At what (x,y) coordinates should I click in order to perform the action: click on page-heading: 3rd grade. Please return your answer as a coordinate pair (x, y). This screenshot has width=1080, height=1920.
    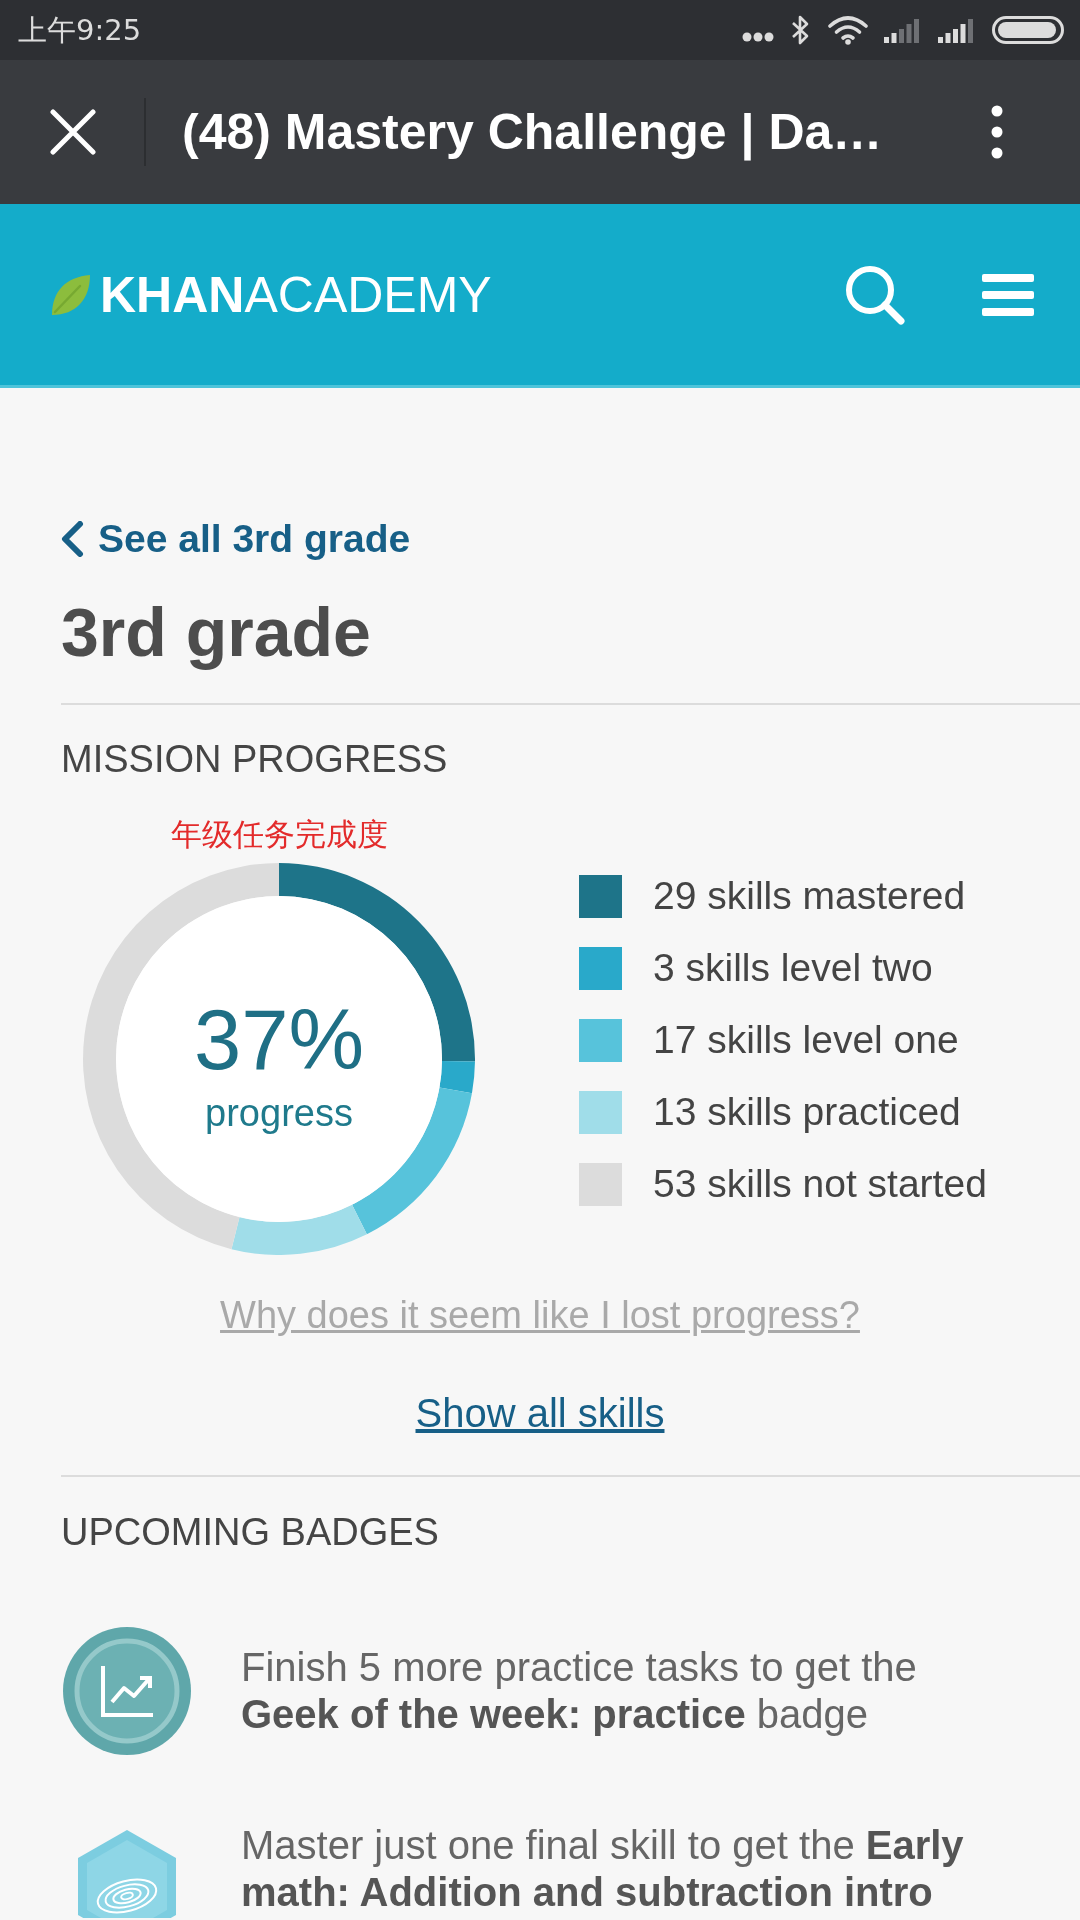
    Looking at the image, I should click on (216, 632).